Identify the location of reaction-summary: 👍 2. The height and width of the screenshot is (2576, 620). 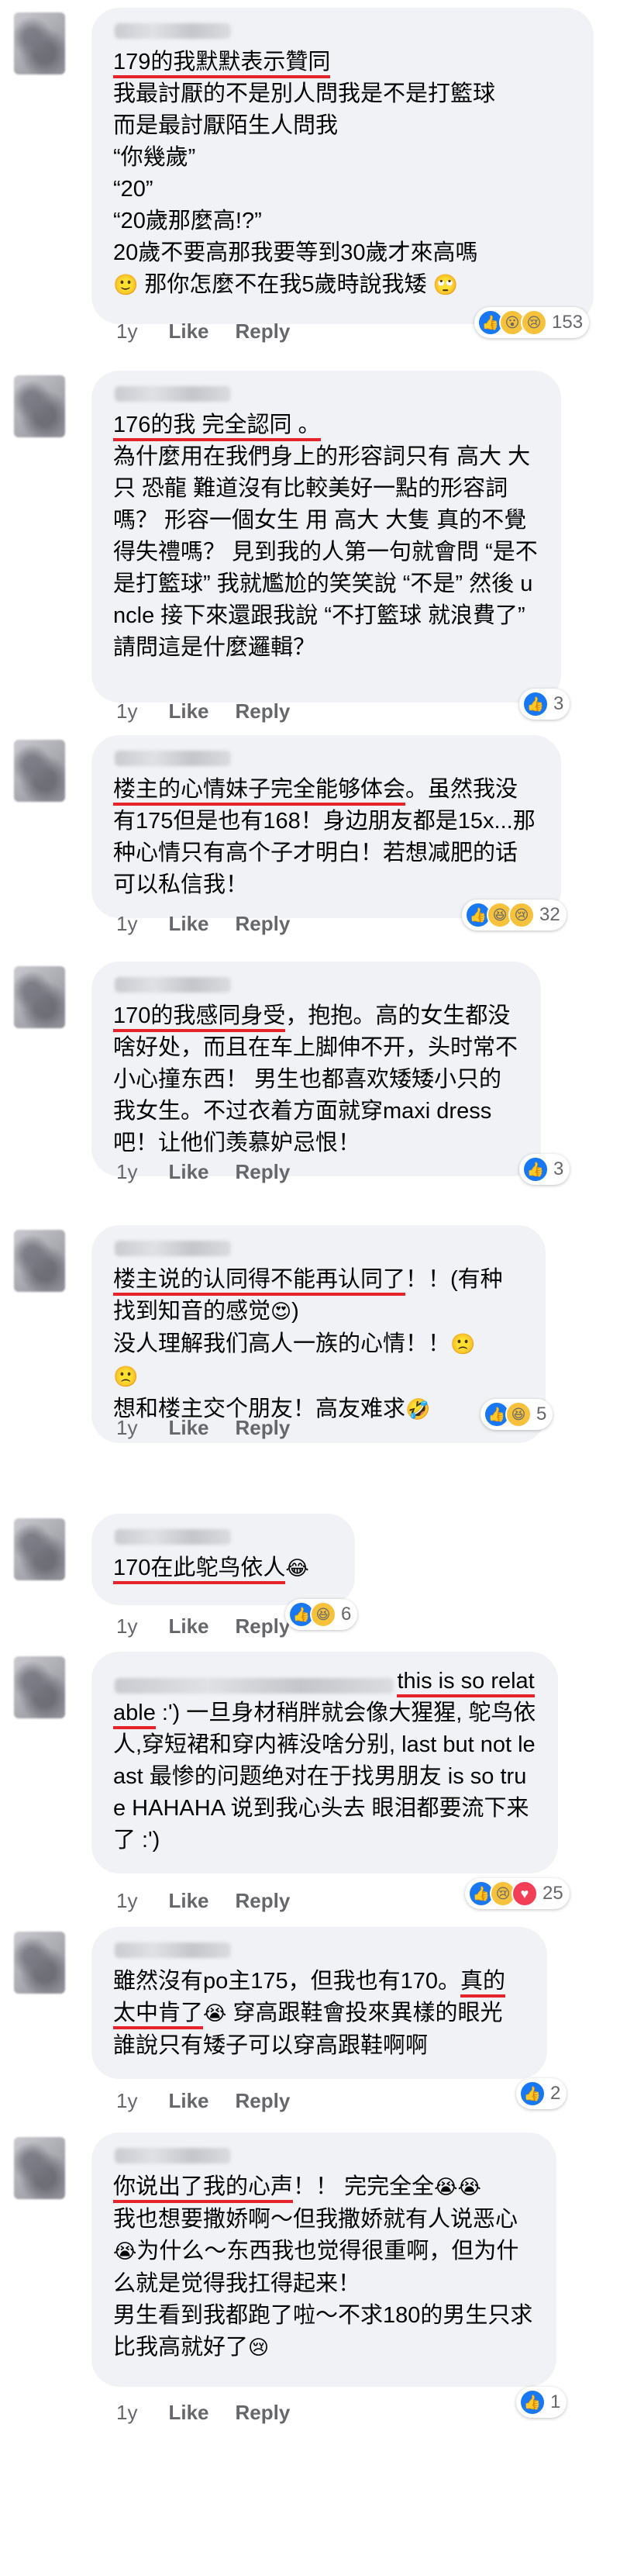
(541, 2093).